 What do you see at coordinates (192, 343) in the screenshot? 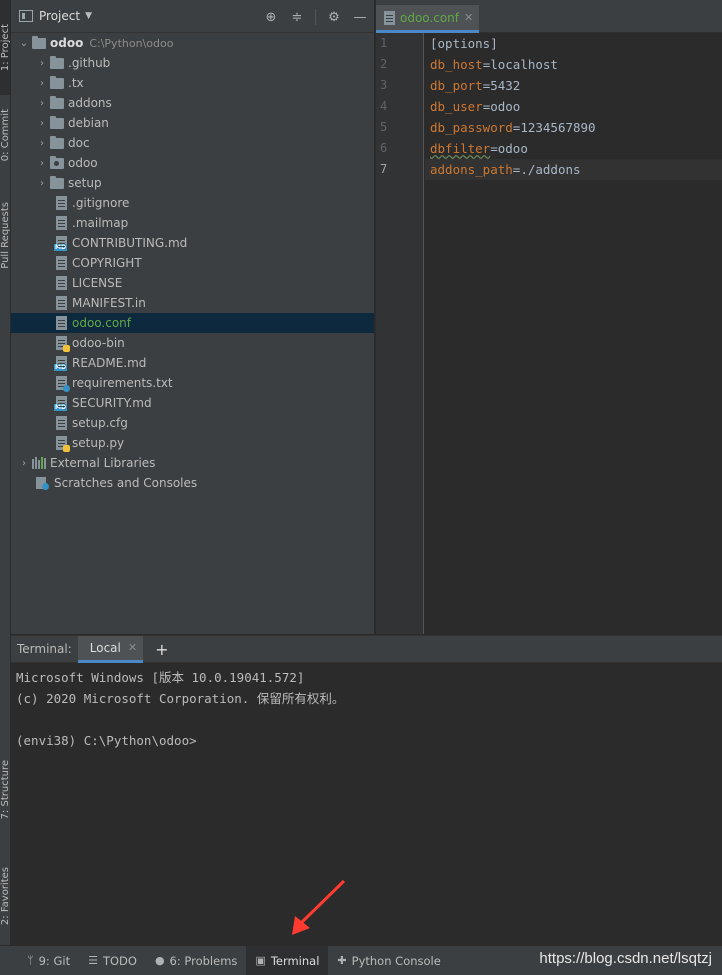
I see `tree-file: odoo-bin` at bounding box center [192, 343].